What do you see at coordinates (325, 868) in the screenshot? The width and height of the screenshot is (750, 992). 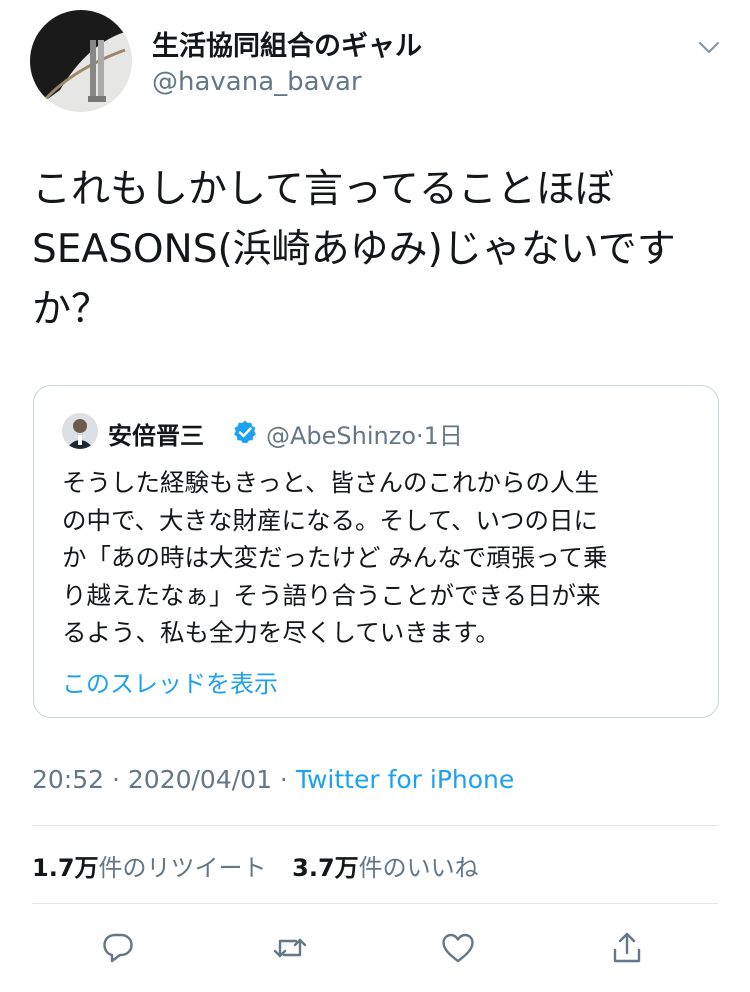 I see `like-count: 3.7万` at bounding box center [325, 868].